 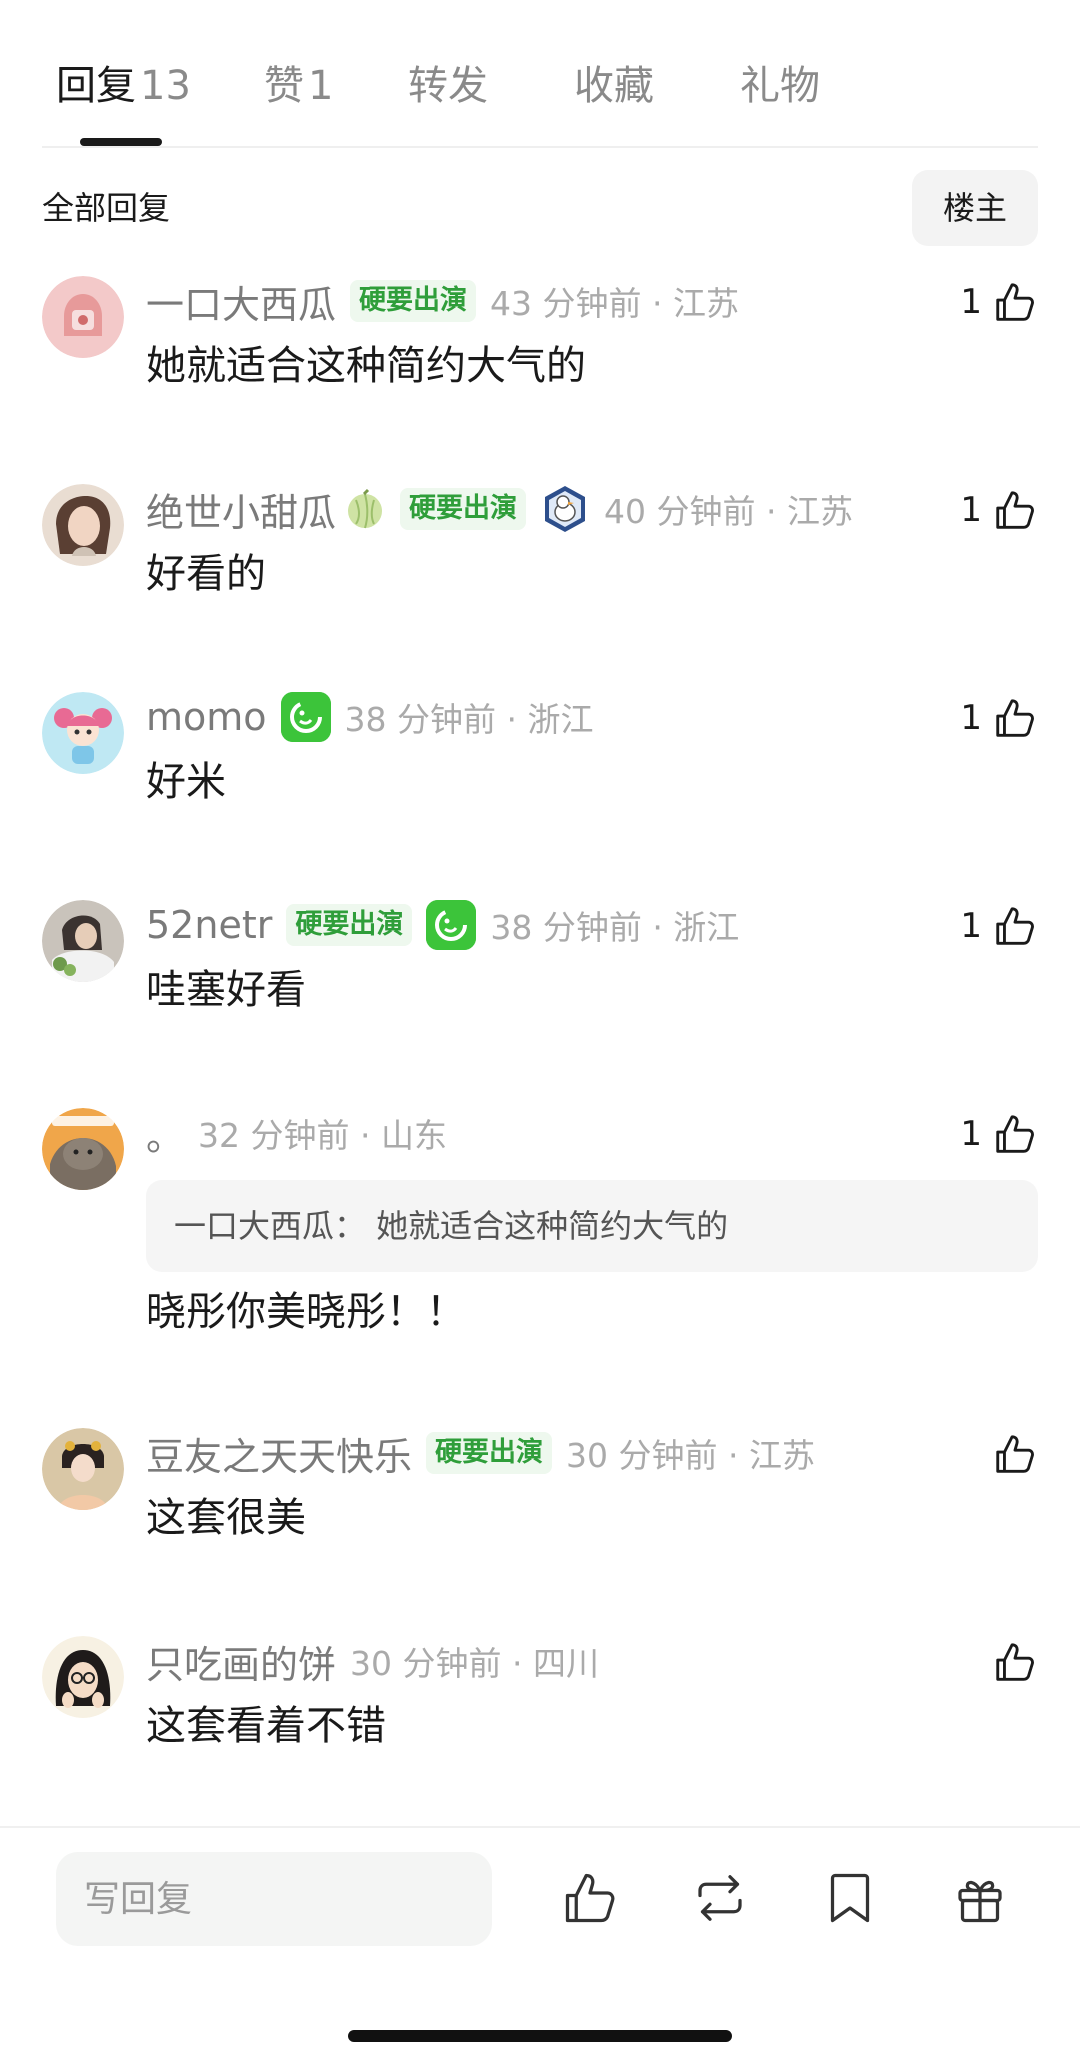 I want to click on tab-repost: 转发, so click(x=448, y=86).